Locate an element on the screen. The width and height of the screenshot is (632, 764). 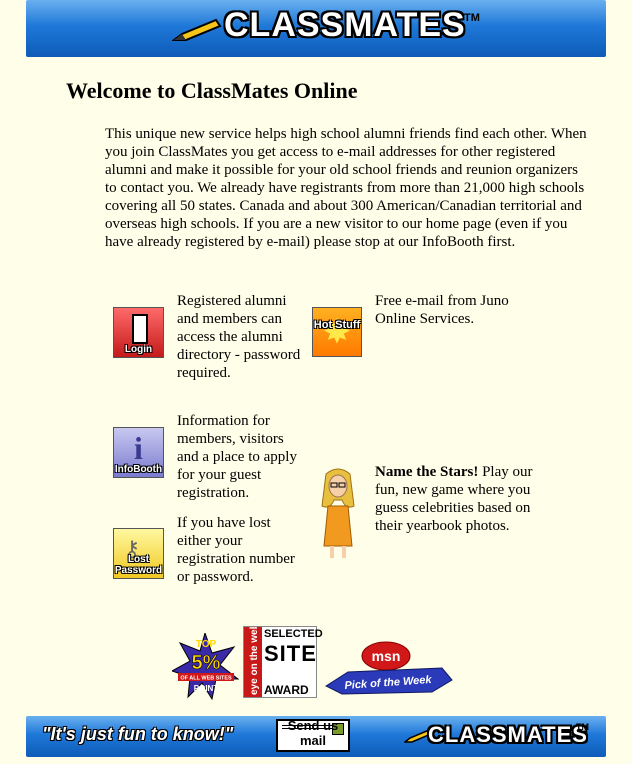
send-us-mail-label: Send us mail is located at coordinates (313, 733).